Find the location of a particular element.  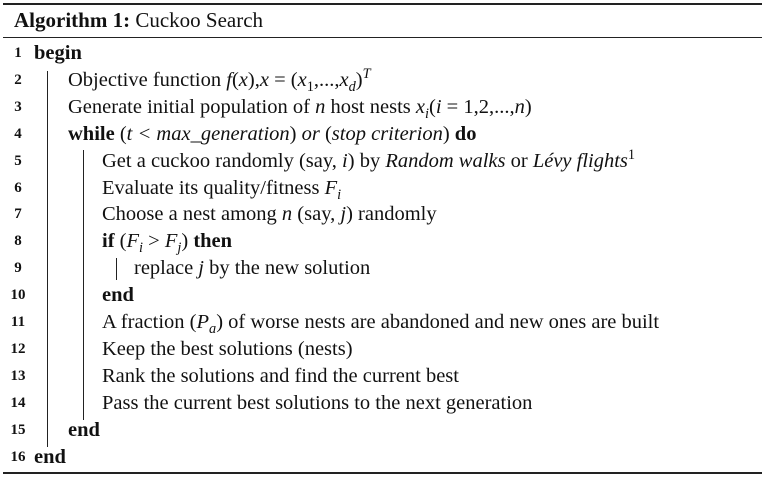

algorithm-line: 7 Choose a nest among n (say, j) randomly is located at coordinates (382, 214).